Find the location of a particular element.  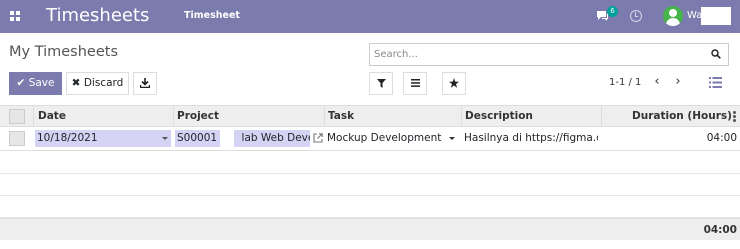

filters-button is located at coordinates (381, 83).